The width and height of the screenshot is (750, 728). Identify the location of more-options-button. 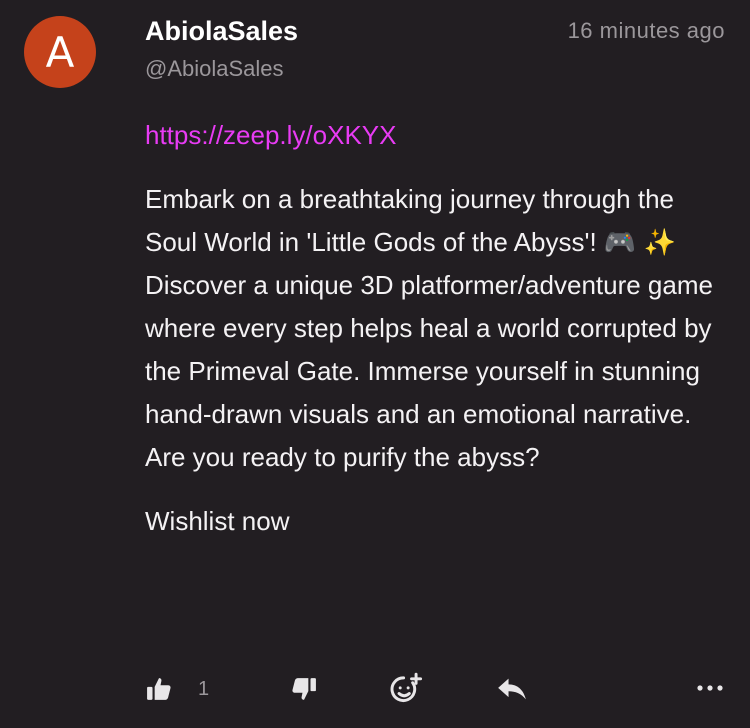
(710, 688).